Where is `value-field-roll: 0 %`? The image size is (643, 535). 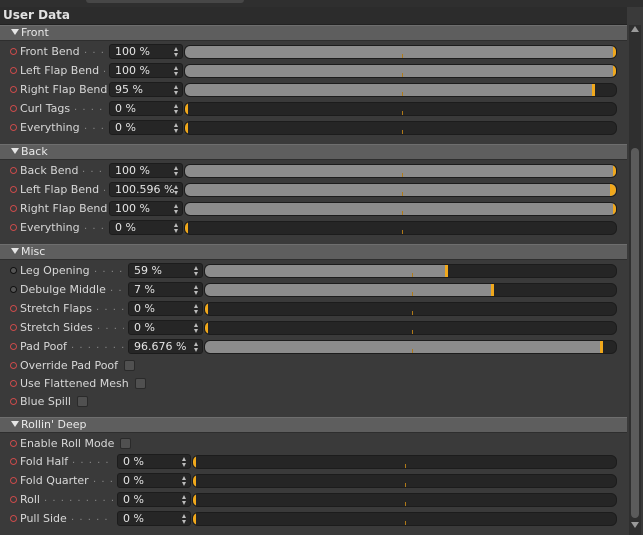 value-field-roll: 0 % is located at coordinates (154, 499).